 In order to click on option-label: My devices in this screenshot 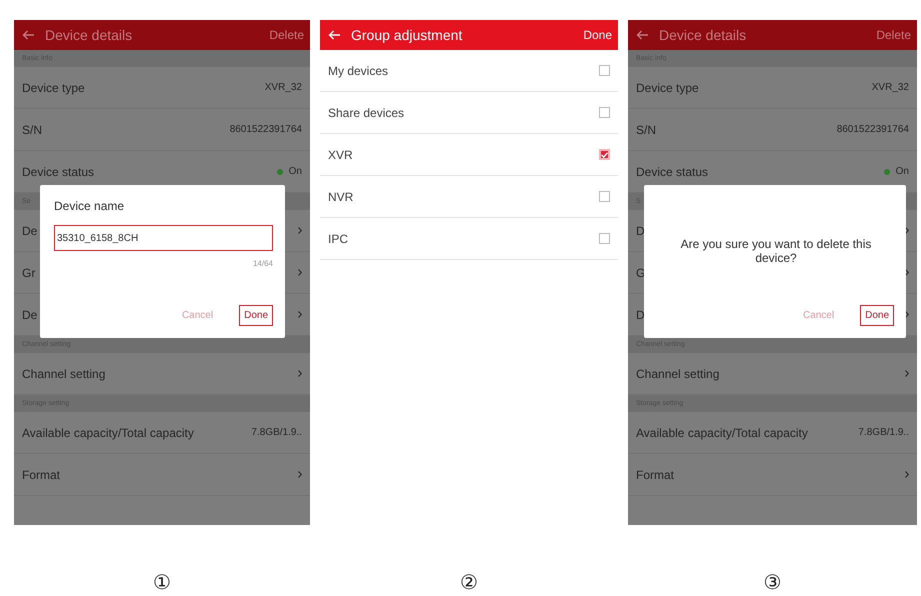, I will do `click(358, 71)`.